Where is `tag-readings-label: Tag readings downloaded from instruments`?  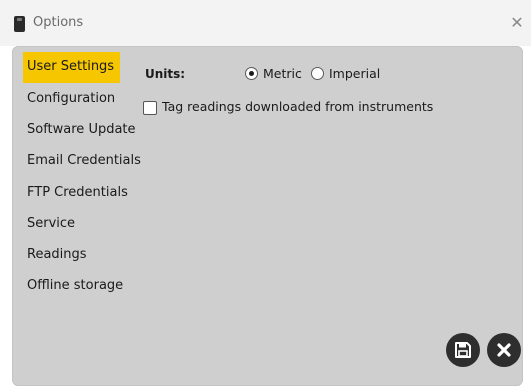
tag-readings-label: Tag readings downloaded from instruments is located at coordinates (297, 106).